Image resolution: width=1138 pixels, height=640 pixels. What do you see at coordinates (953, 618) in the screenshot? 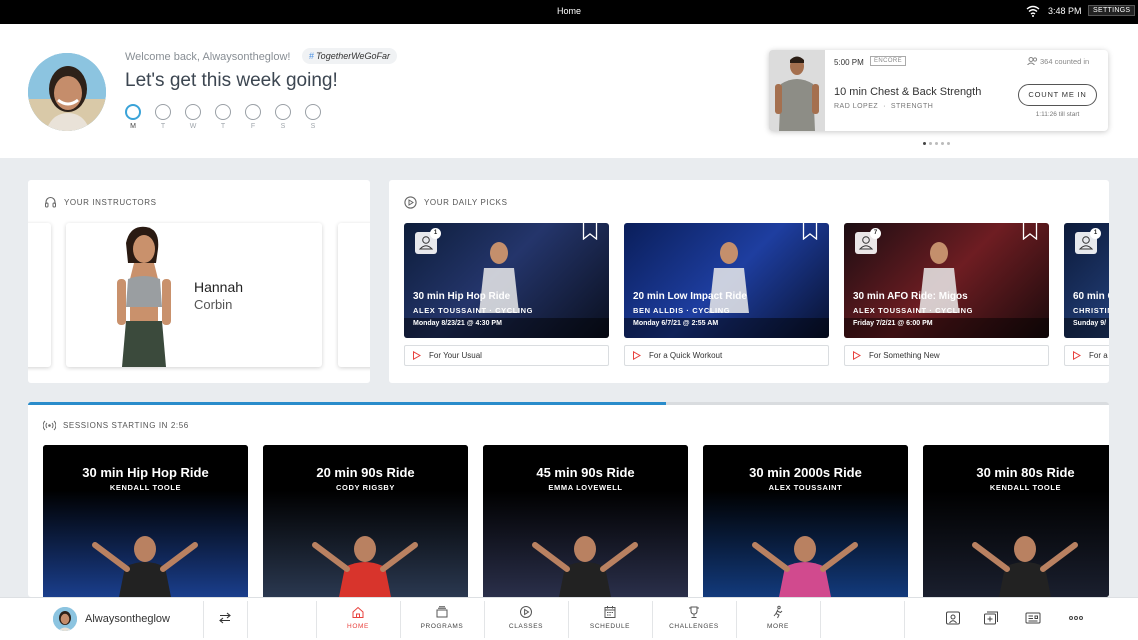
I see `profile-card-icon` at bounding box center [953, 618].